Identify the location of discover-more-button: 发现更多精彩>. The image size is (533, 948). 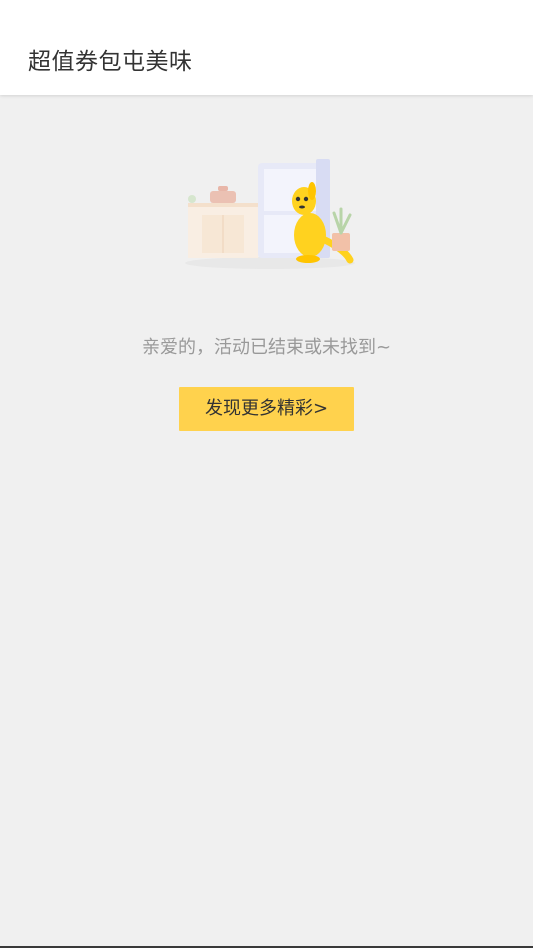
(266, 409).